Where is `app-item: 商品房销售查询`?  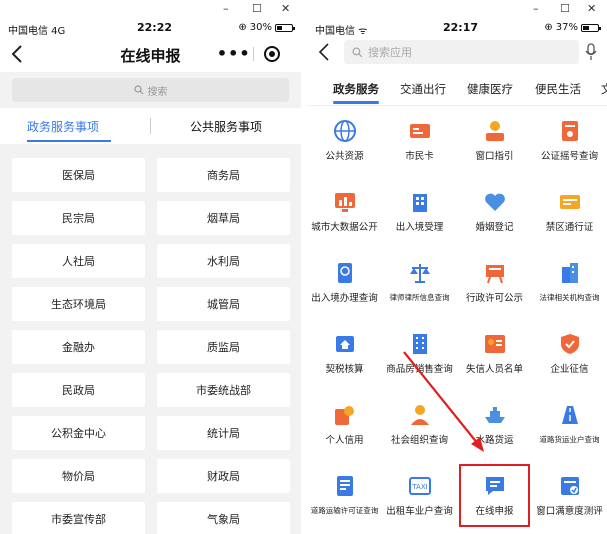 app-item: 商品房销售查询 is located at coordinates (419, 353).